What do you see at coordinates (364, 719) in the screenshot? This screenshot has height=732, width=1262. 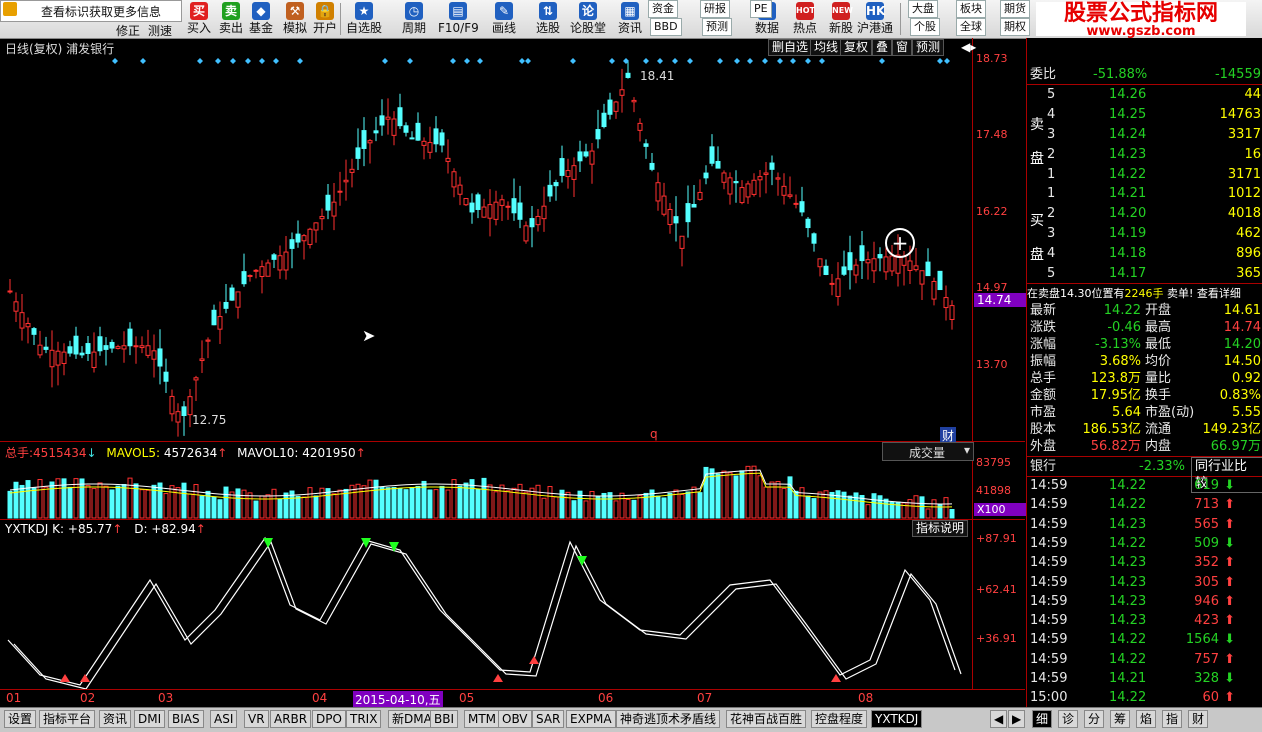 I see `indicator-tab: TRIX` at bounding box center [364, 719].